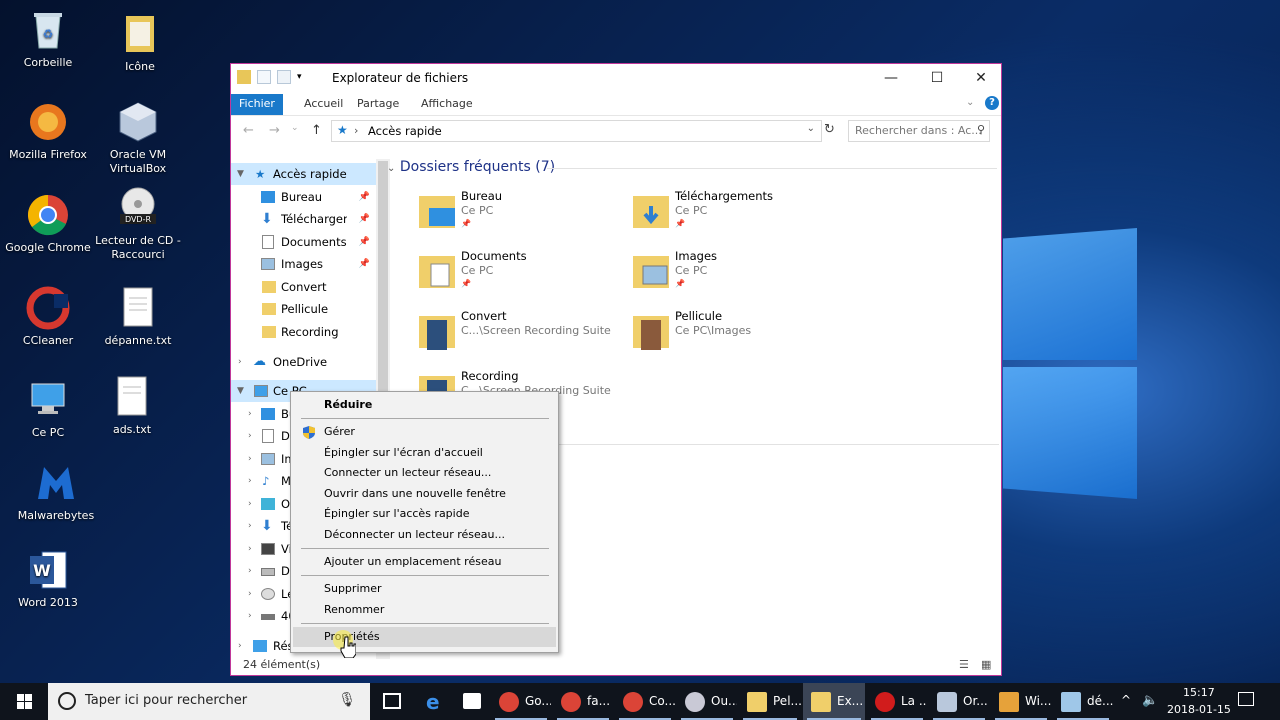 This screenshot has height=720, width=1280. I want to click on tiles-view-icon: ▦, so click(986, 664).